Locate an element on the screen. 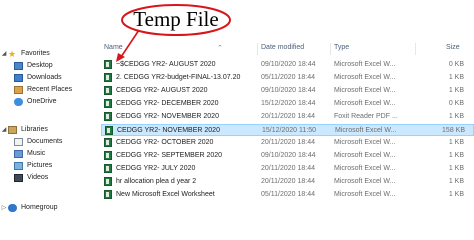  libraries-icon is located at coordinates (12, 129).